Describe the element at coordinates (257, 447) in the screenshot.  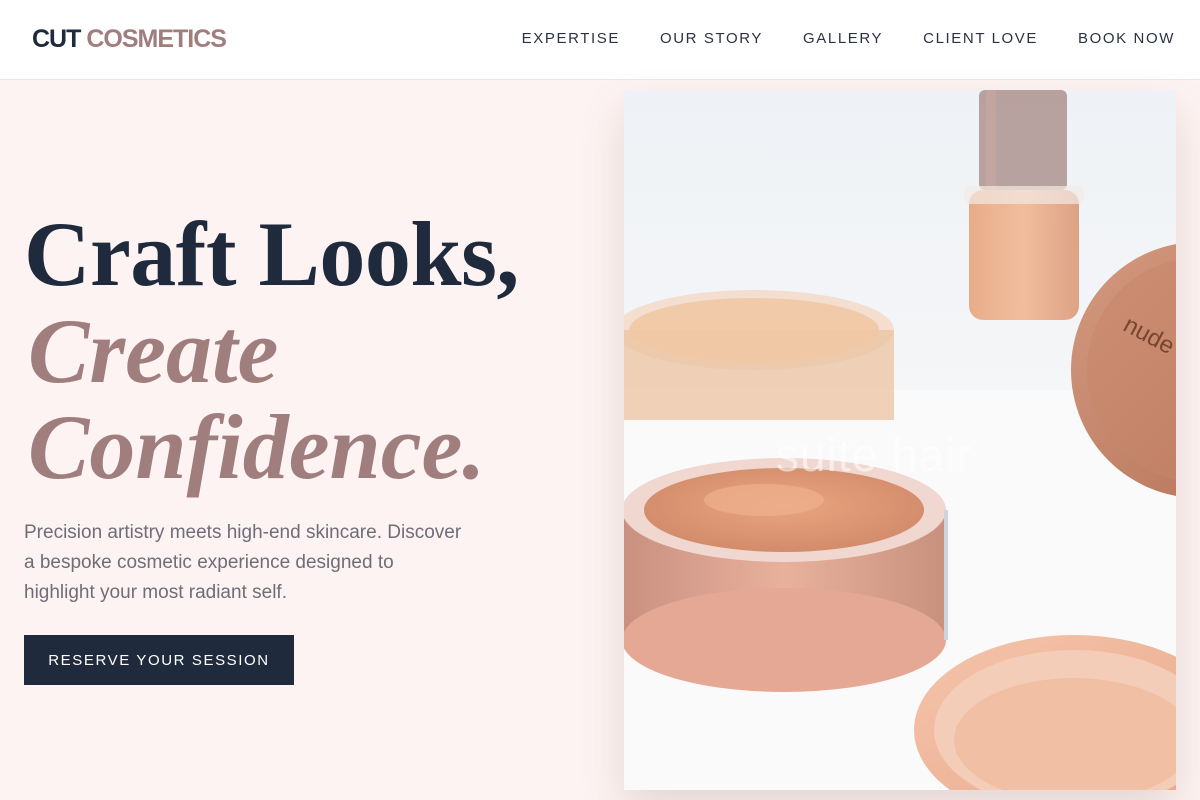
I see `headline-line-3: Confidence.` at that location.